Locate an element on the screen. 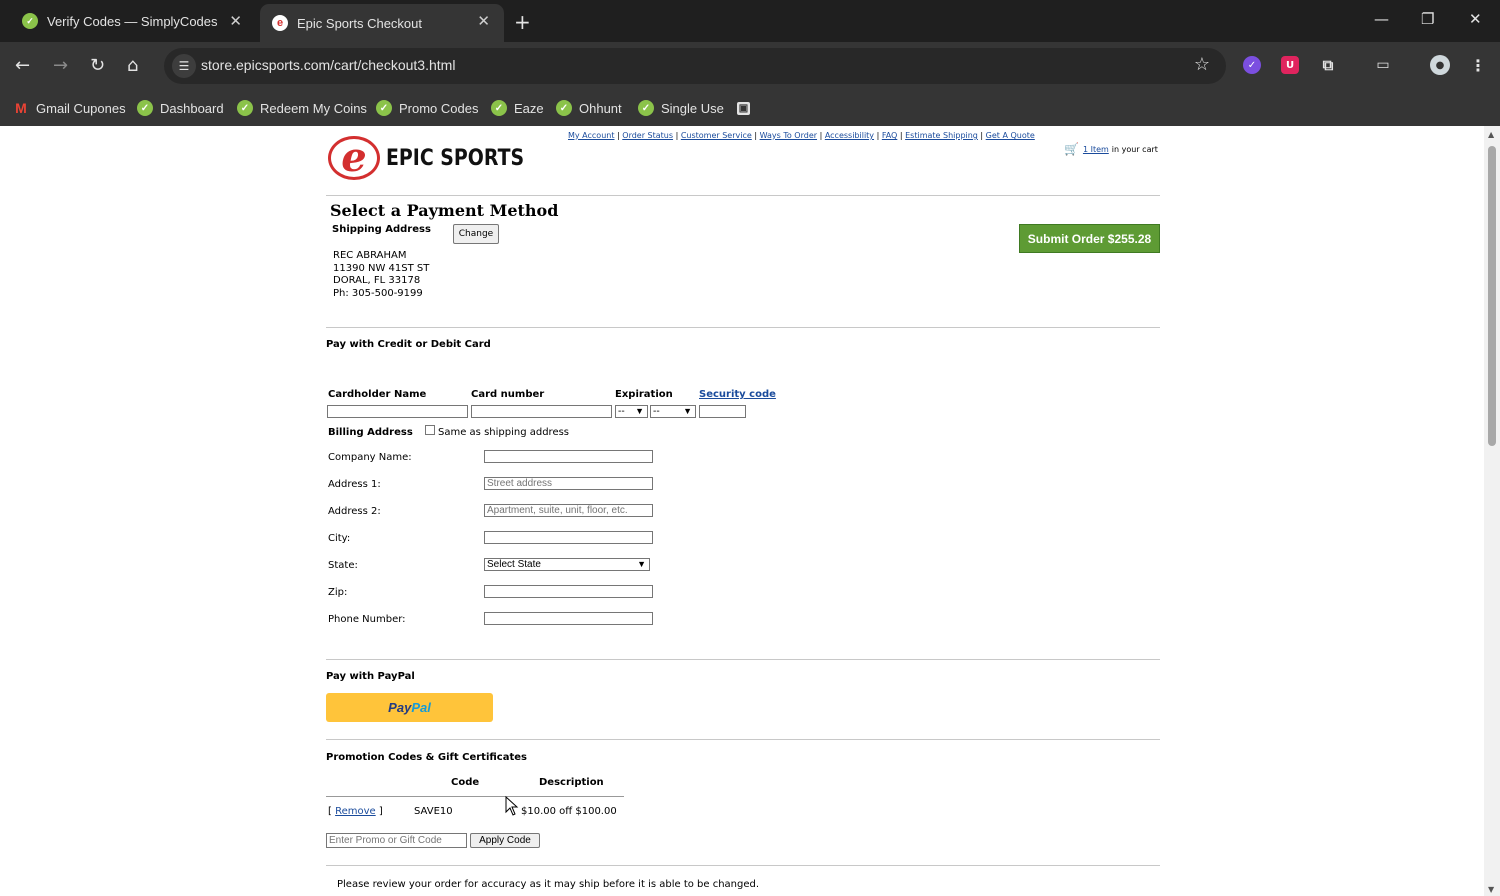 The image size is (1500, 896). bookmark-redeem-my-coins: ✓ Redeem My Coins is located at coordinates (302, 108).